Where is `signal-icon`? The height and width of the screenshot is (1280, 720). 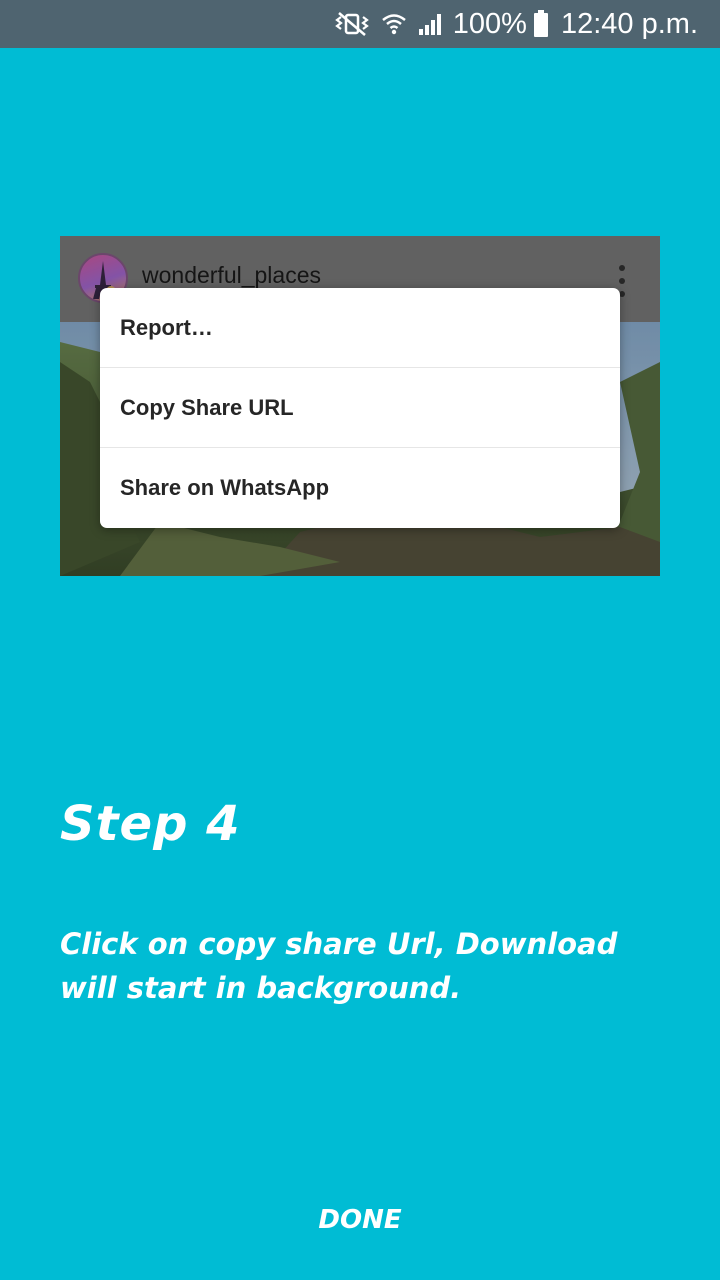
signal-icon is located at coordinates (430, 24).